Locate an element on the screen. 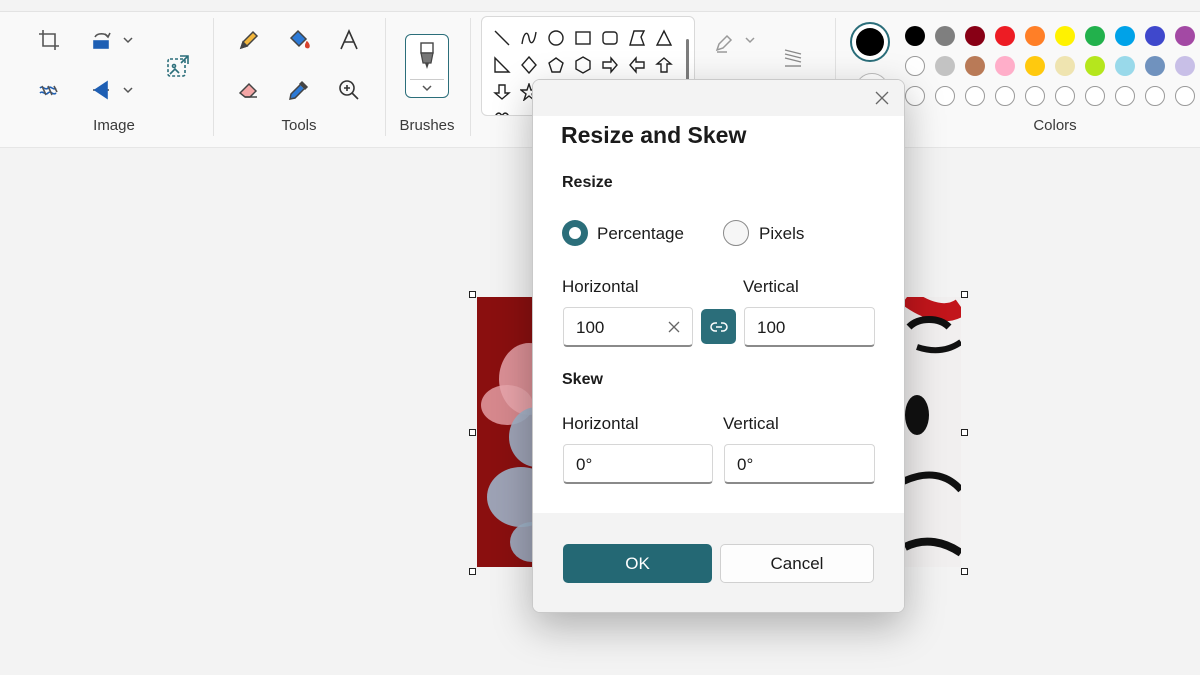 The width and height of the screenshot is (1200, 675). ok-button: OK is located at coordinates (637, 563).